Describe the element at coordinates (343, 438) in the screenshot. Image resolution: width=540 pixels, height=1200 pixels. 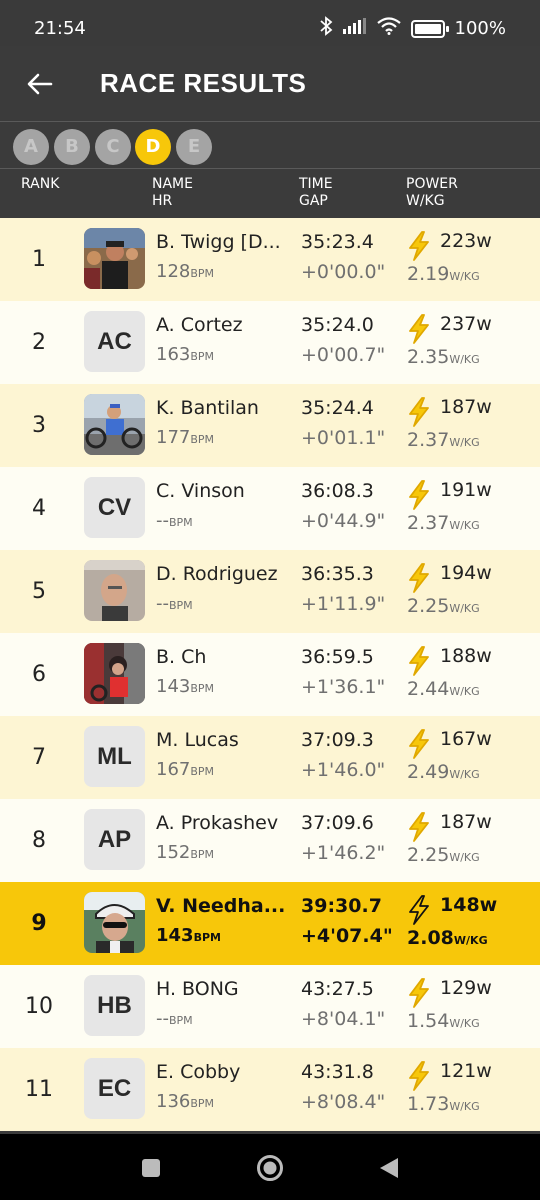
I see `time-gap: +0'01.1"` at that location.